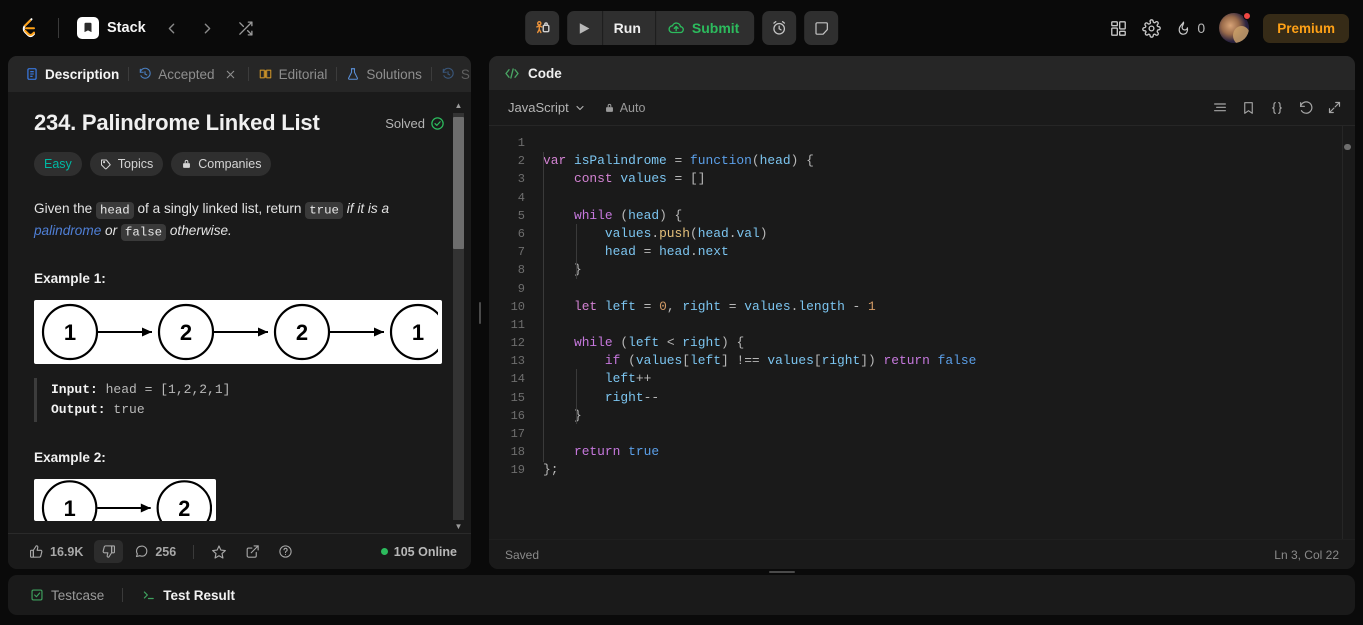 This screenshot has height=625, width=1363. I want to click on expand-fullscreen-icon, so click(1334, 107).